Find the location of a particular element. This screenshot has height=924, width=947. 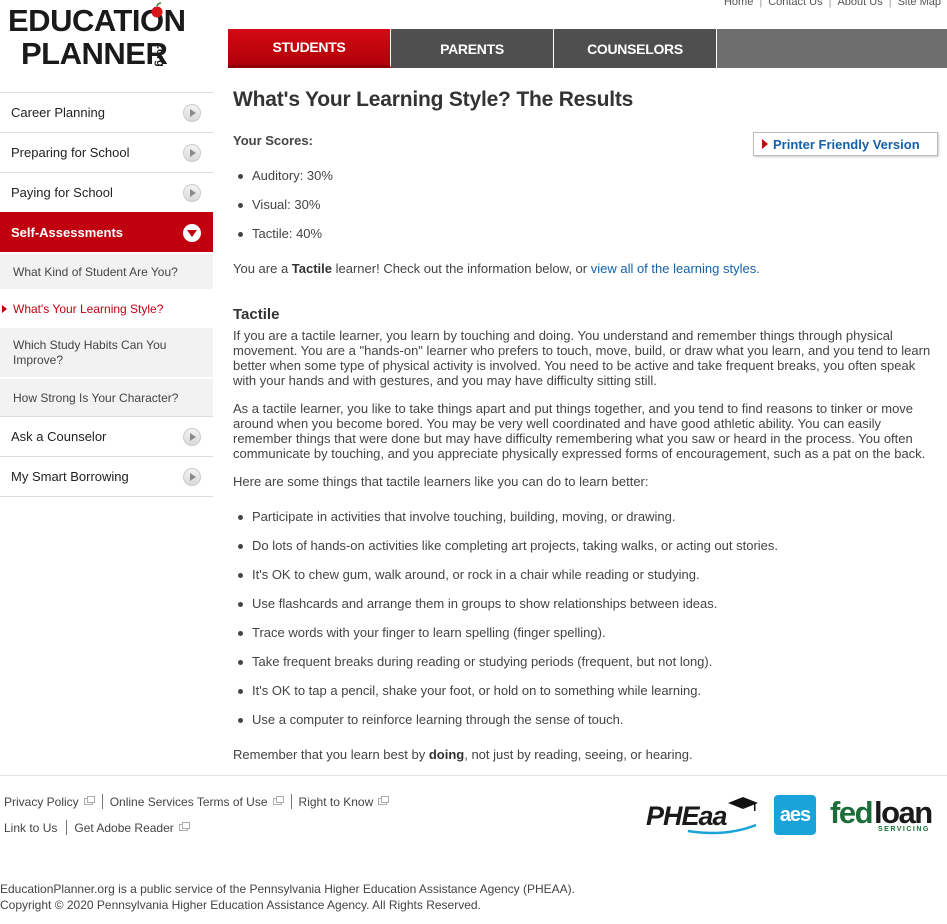

logo-line2: PLANNER is located at coordinates (94, 53).